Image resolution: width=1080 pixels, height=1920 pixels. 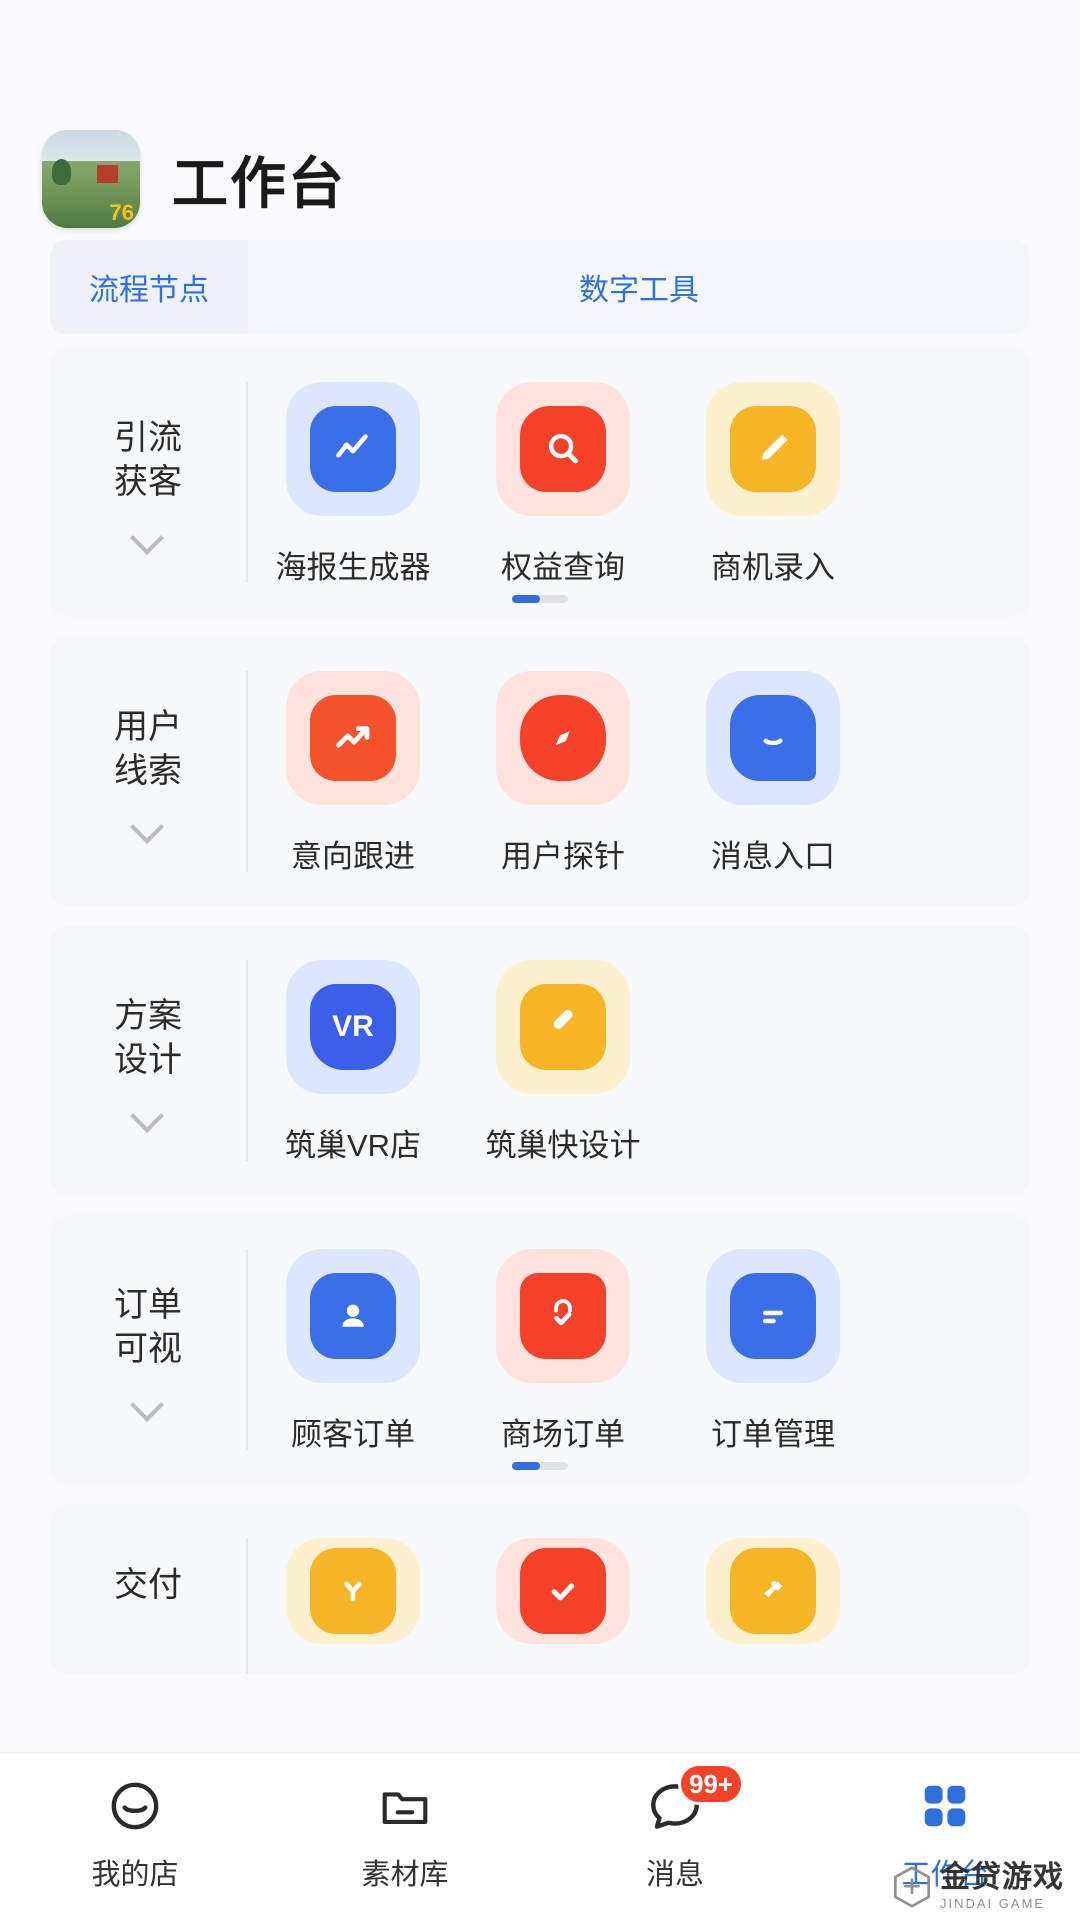 I want to click on tool-item: 意向跟进, so click(x=353, y=773).